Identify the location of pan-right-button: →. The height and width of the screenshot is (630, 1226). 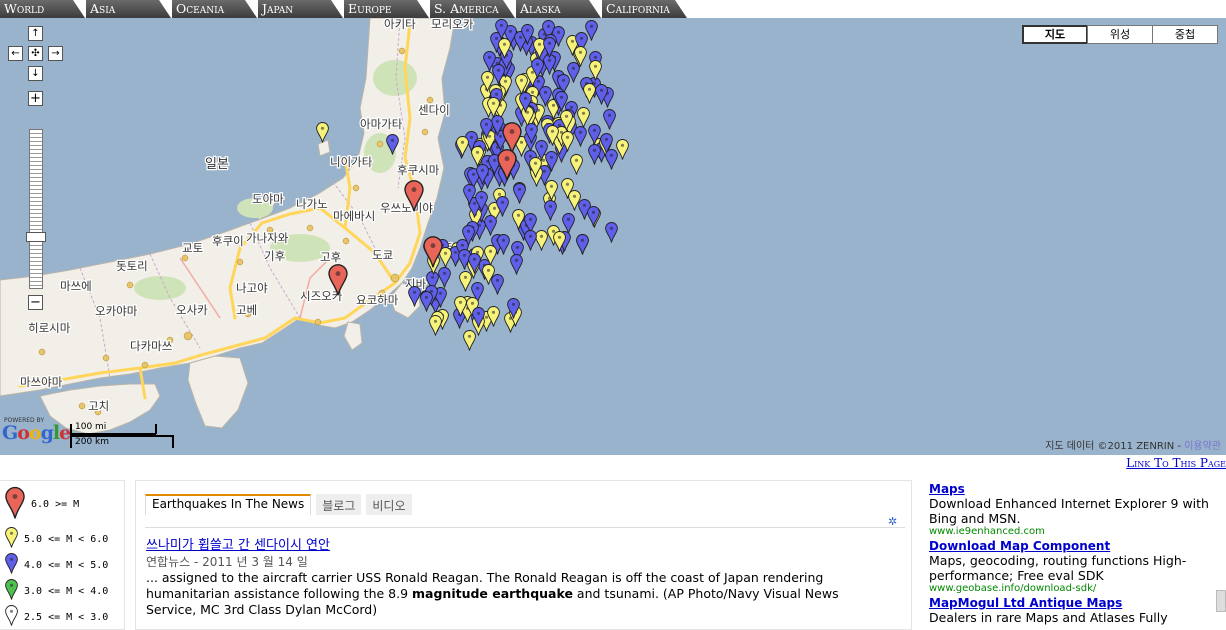
(55, 53).